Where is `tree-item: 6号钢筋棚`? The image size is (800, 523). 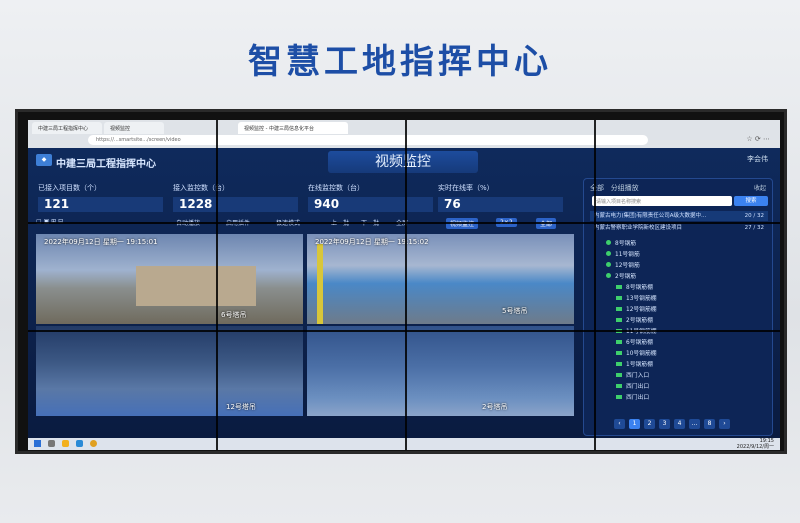 tree-item: 6号钢筋棚 is located at coordinates (681, 343).